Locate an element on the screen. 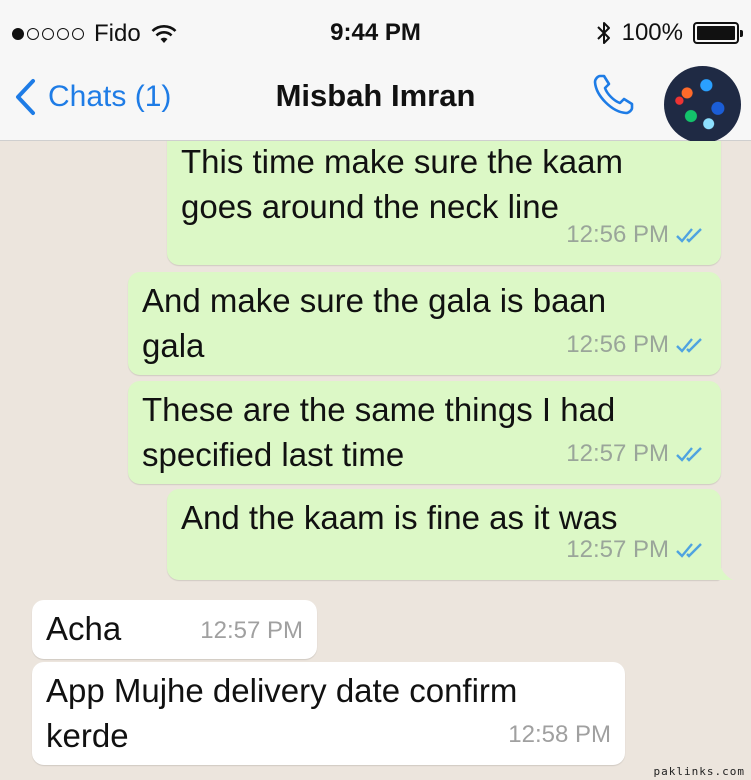 The width and height of the screenshot is (751, 780). bluetooth-icon is located at coordinates (603, 33).